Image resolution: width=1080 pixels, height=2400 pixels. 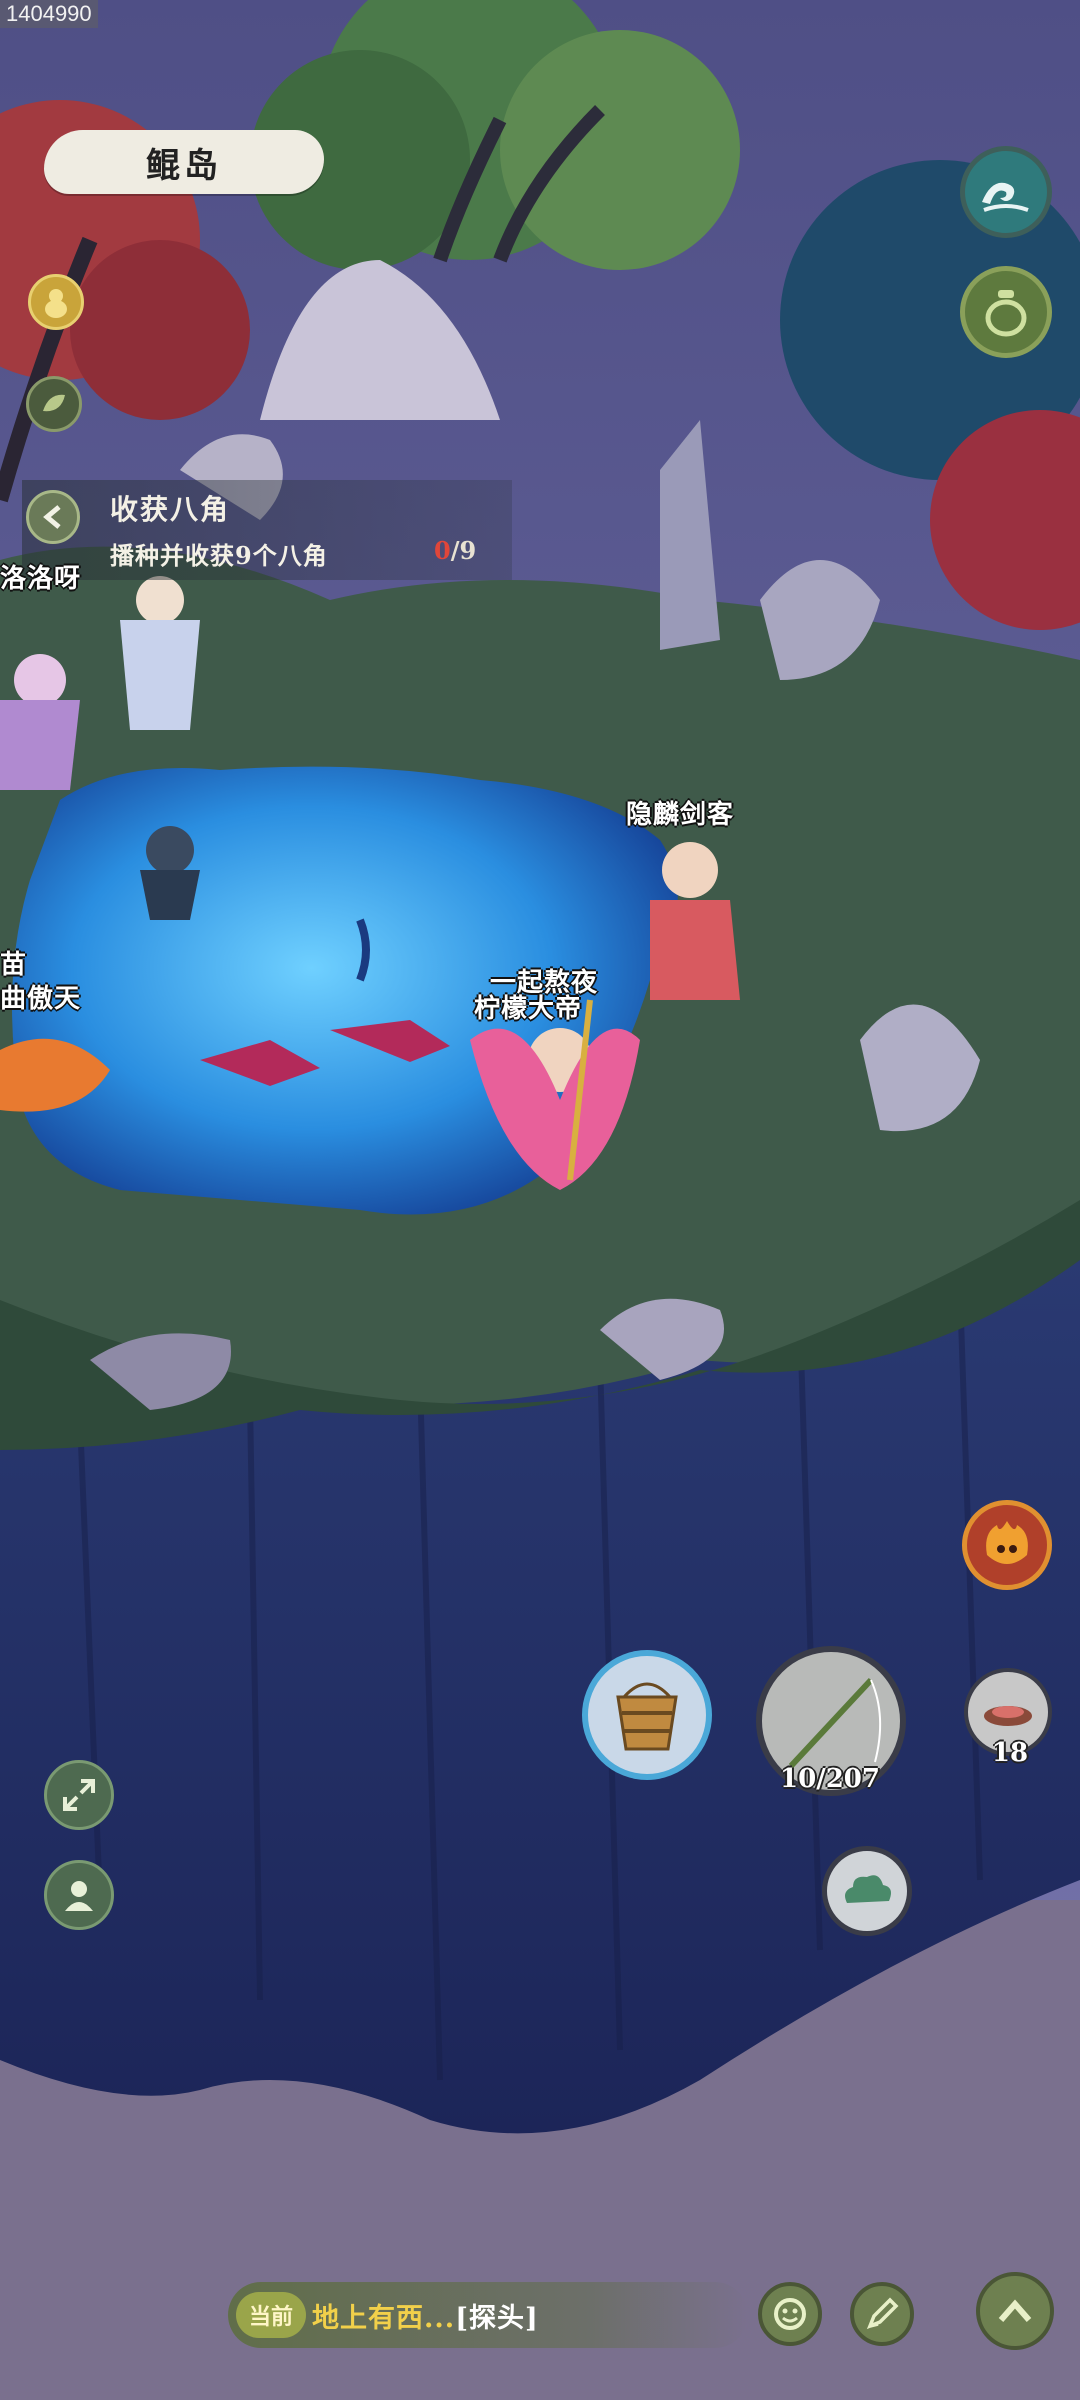 What do you see at coordinates (56, 302) in the screenshot?
I see `gourd-icon` at bounding box center [56, 302].